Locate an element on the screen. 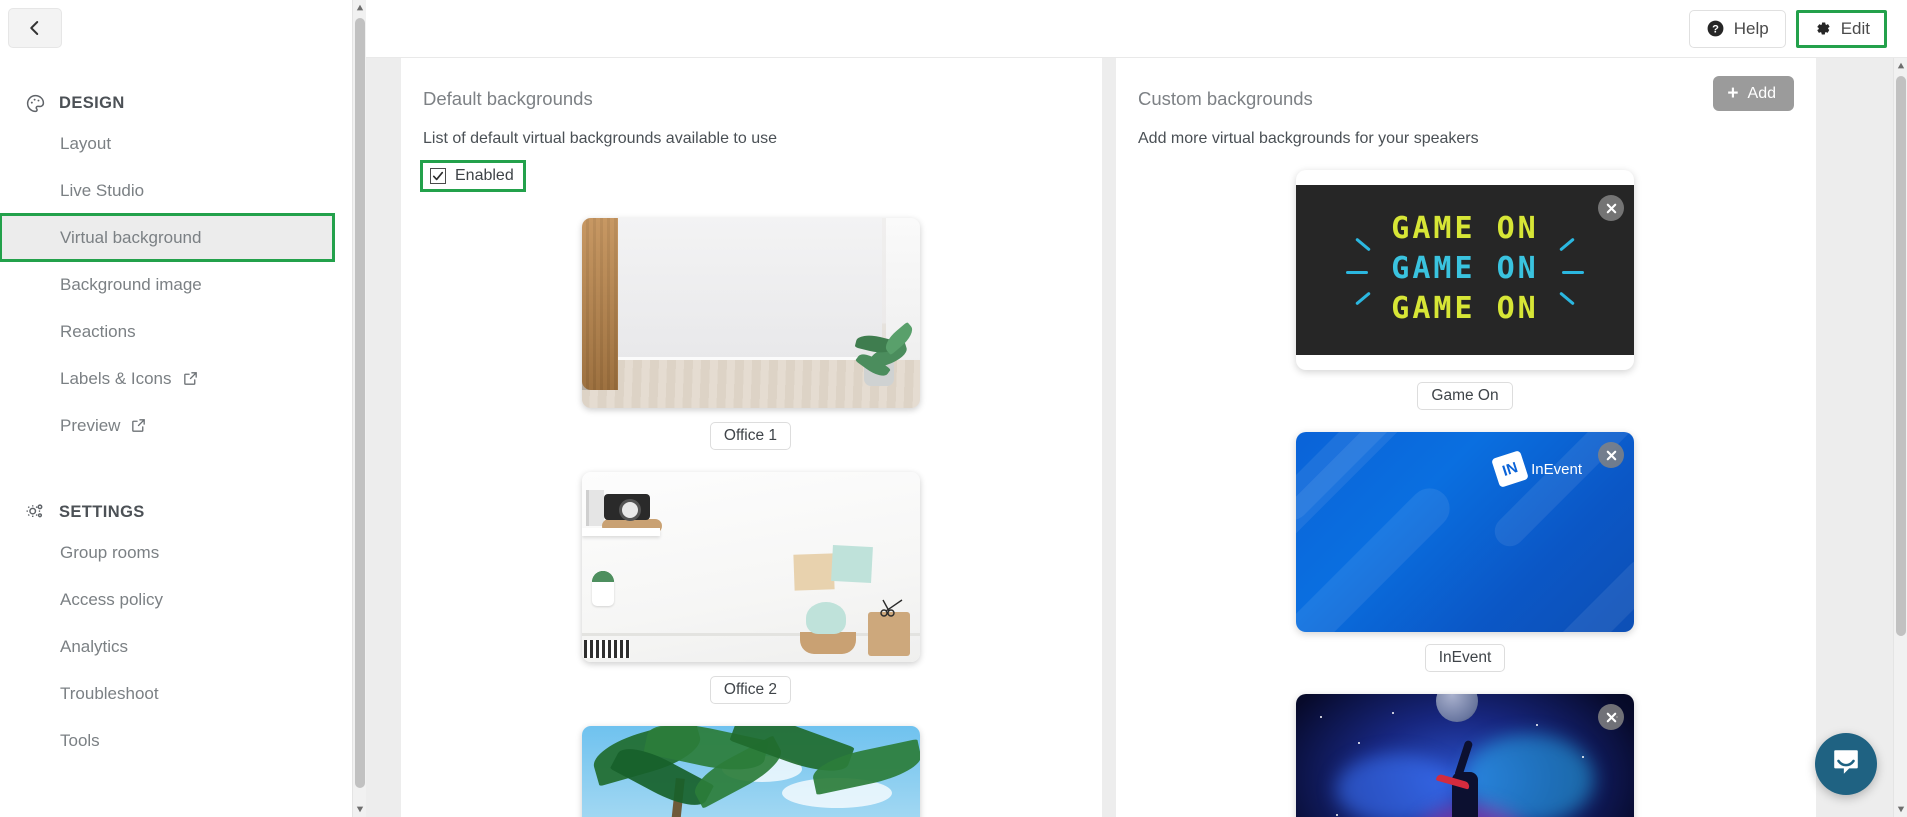 This screenshot has width=1907, height=817. sidebar-item-label: Live Studio is located at coordinates (102, 190).